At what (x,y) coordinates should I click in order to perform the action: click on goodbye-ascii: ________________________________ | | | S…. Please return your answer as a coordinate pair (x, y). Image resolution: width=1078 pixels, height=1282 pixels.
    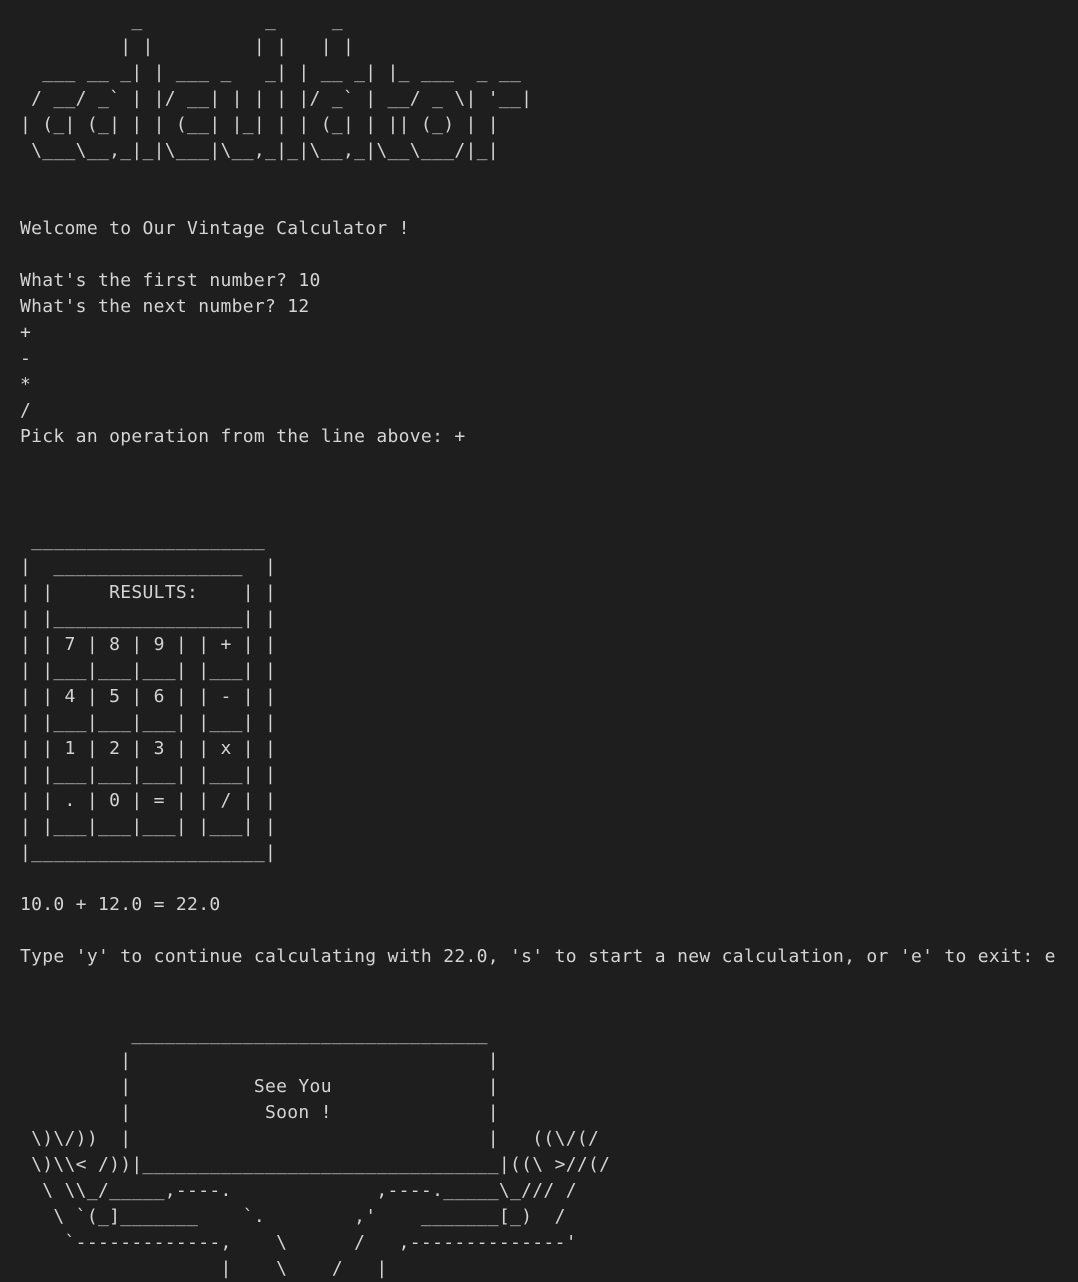
    Looking at the image, I should click on (321, 1151).